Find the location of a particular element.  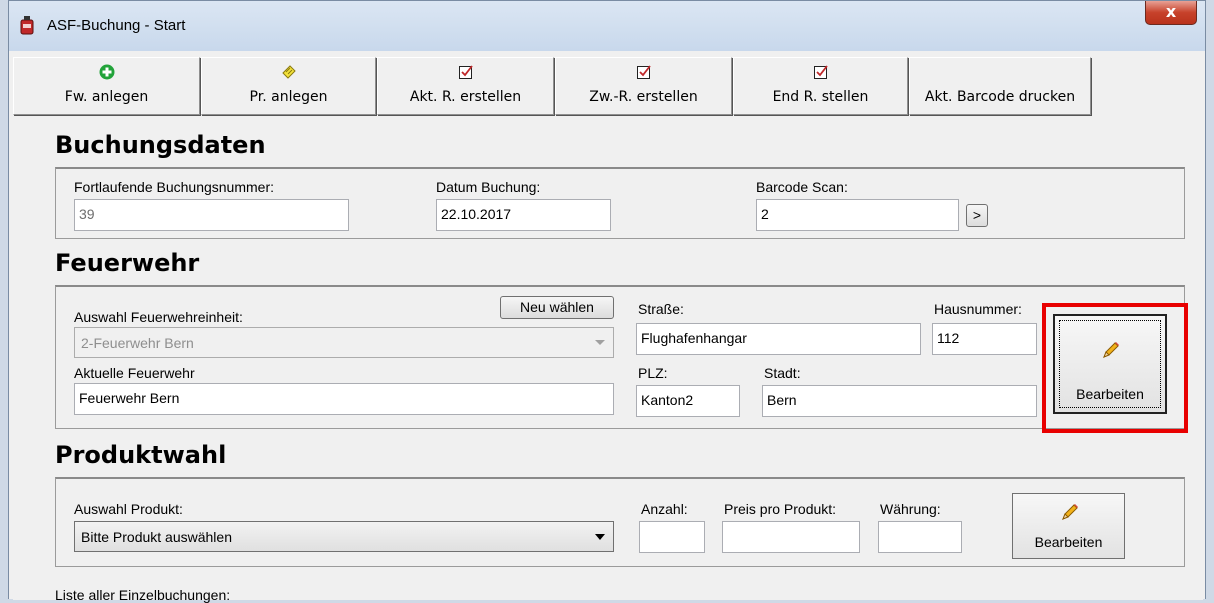

akt-r-erstellen-label: Akt. R. erstellen is located at coordinates (465, 97).